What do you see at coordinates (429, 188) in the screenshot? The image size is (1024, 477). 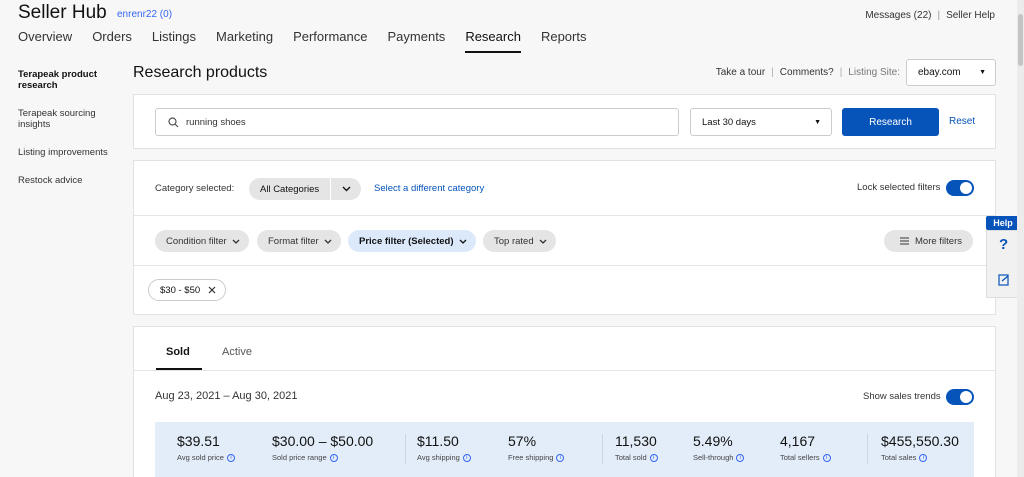 I see `select-category-link: Select a different category` at bounding box center [429, 188].